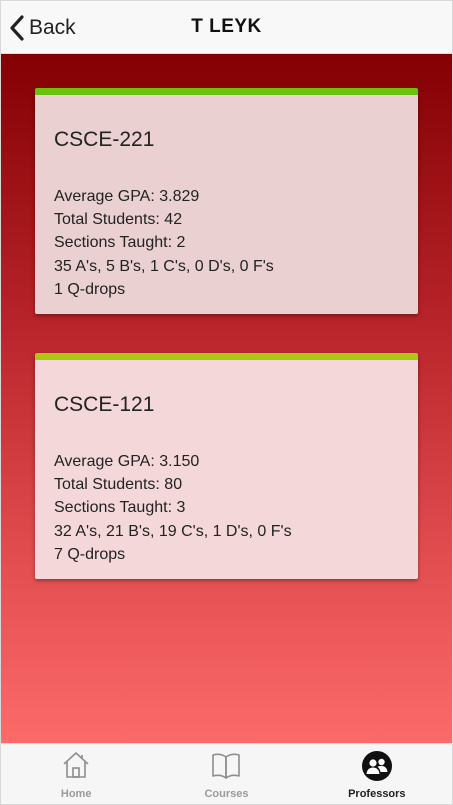  I want to click on tab-label: Courses, so click(226, 794).